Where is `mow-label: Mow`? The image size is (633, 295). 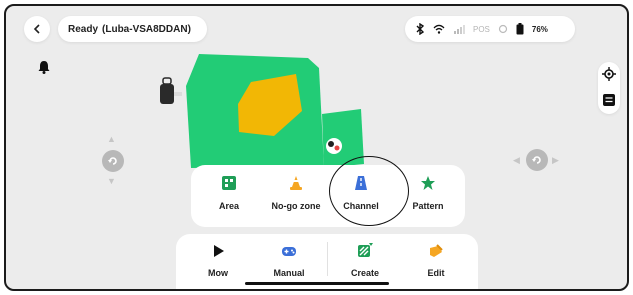
mow-label: Mow is located at coordinates (218, 273).